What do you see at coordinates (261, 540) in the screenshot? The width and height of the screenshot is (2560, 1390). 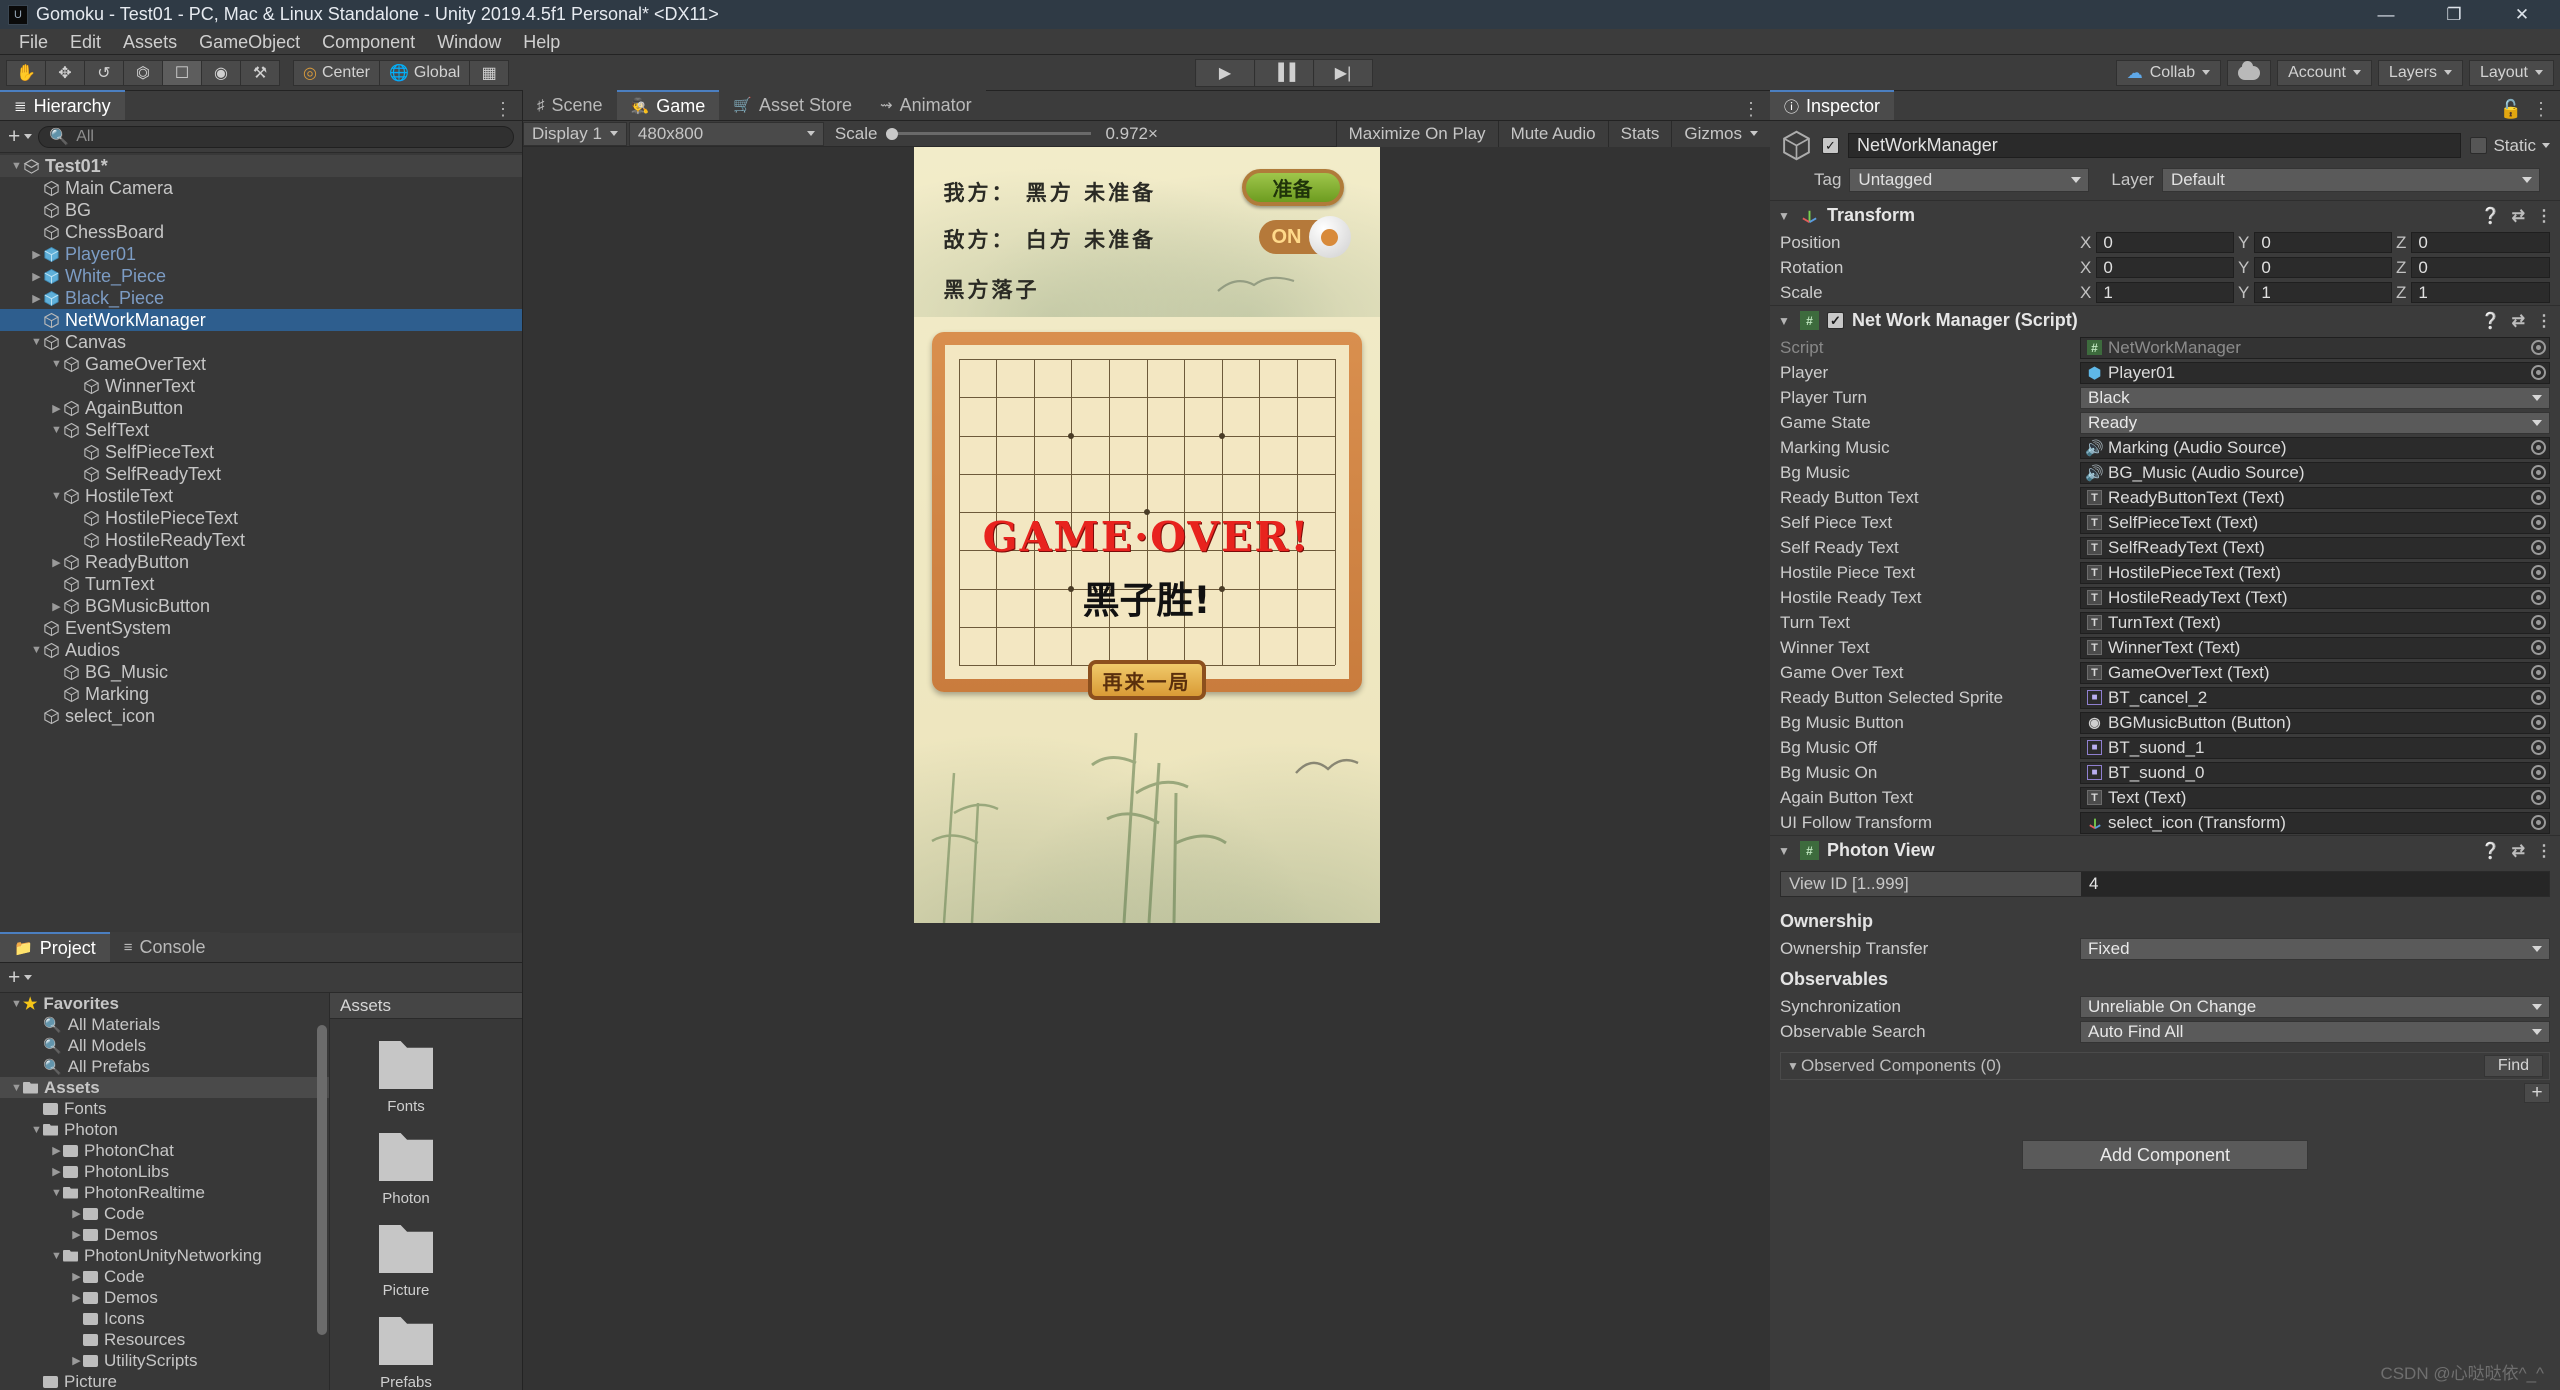 I see `hierarchy-item-hostilereadytext: HostileReadyText` at bounding box center [261, 540].